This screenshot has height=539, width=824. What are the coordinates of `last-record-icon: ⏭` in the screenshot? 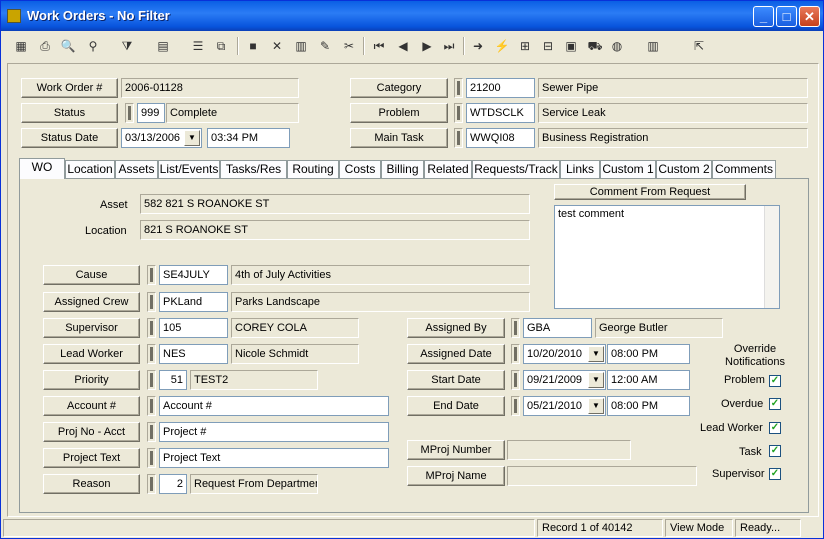 It's located at (449, 46).